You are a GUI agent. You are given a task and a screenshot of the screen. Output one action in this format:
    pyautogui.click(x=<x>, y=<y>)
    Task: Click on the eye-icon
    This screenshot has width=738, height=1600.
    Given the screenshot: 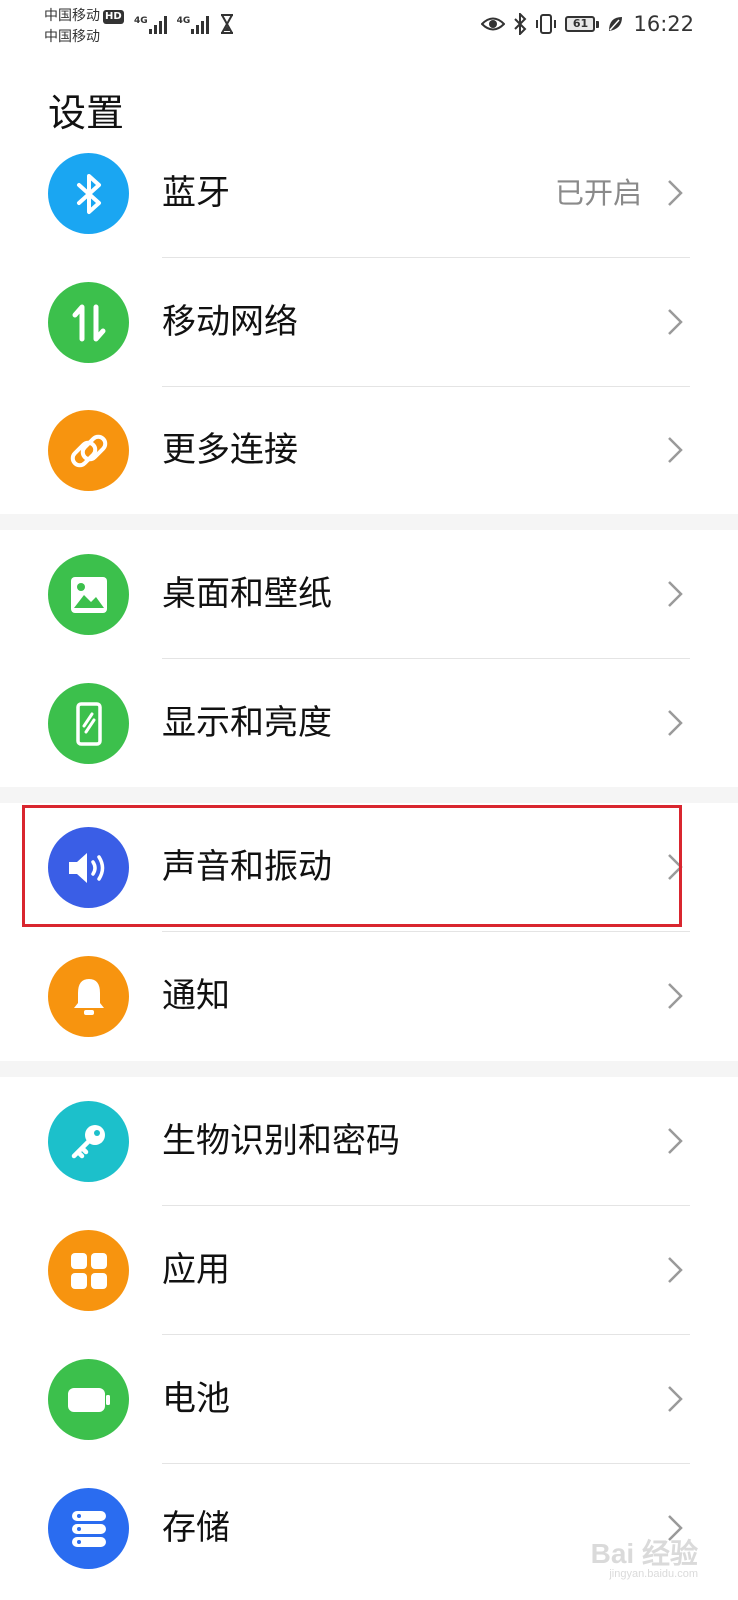 What is the action you would take?
    pyautogui.click(x=493, y=24)
    